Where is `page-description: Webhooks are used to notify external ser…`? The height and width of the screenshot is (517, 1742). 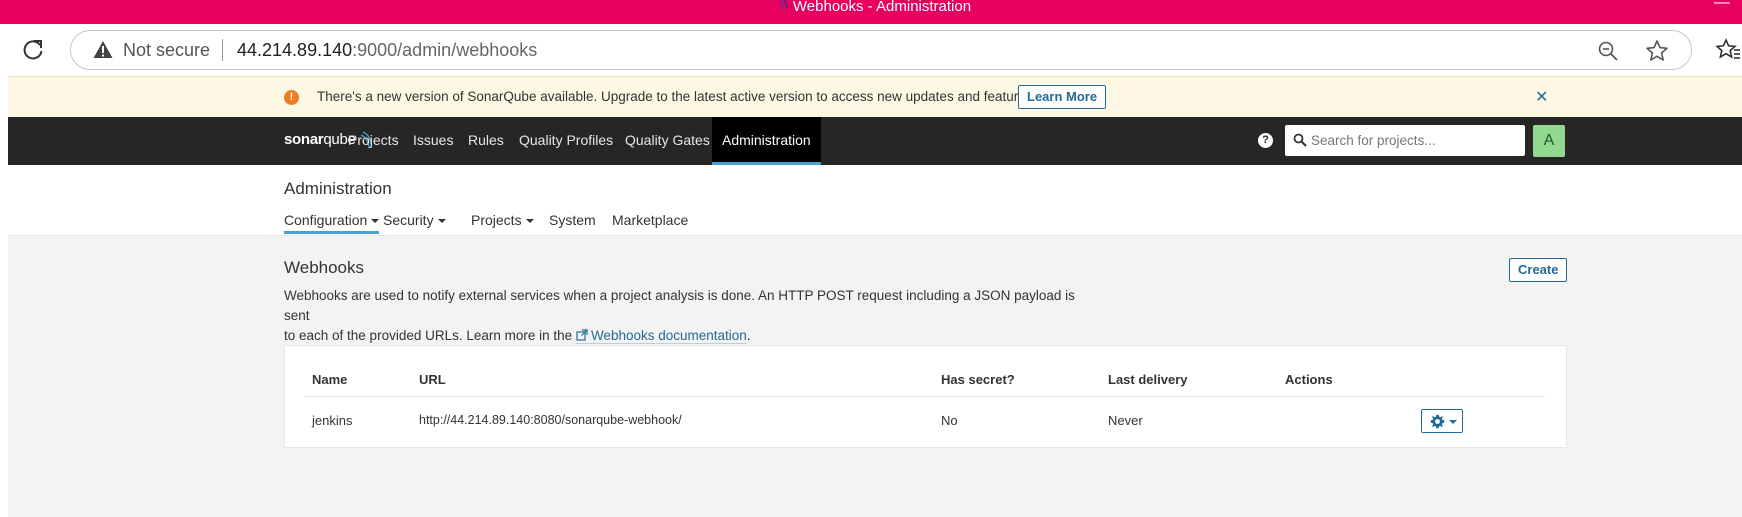
page-description: Webhooks are used to notify external ser… is located at coordinates (694, 316).